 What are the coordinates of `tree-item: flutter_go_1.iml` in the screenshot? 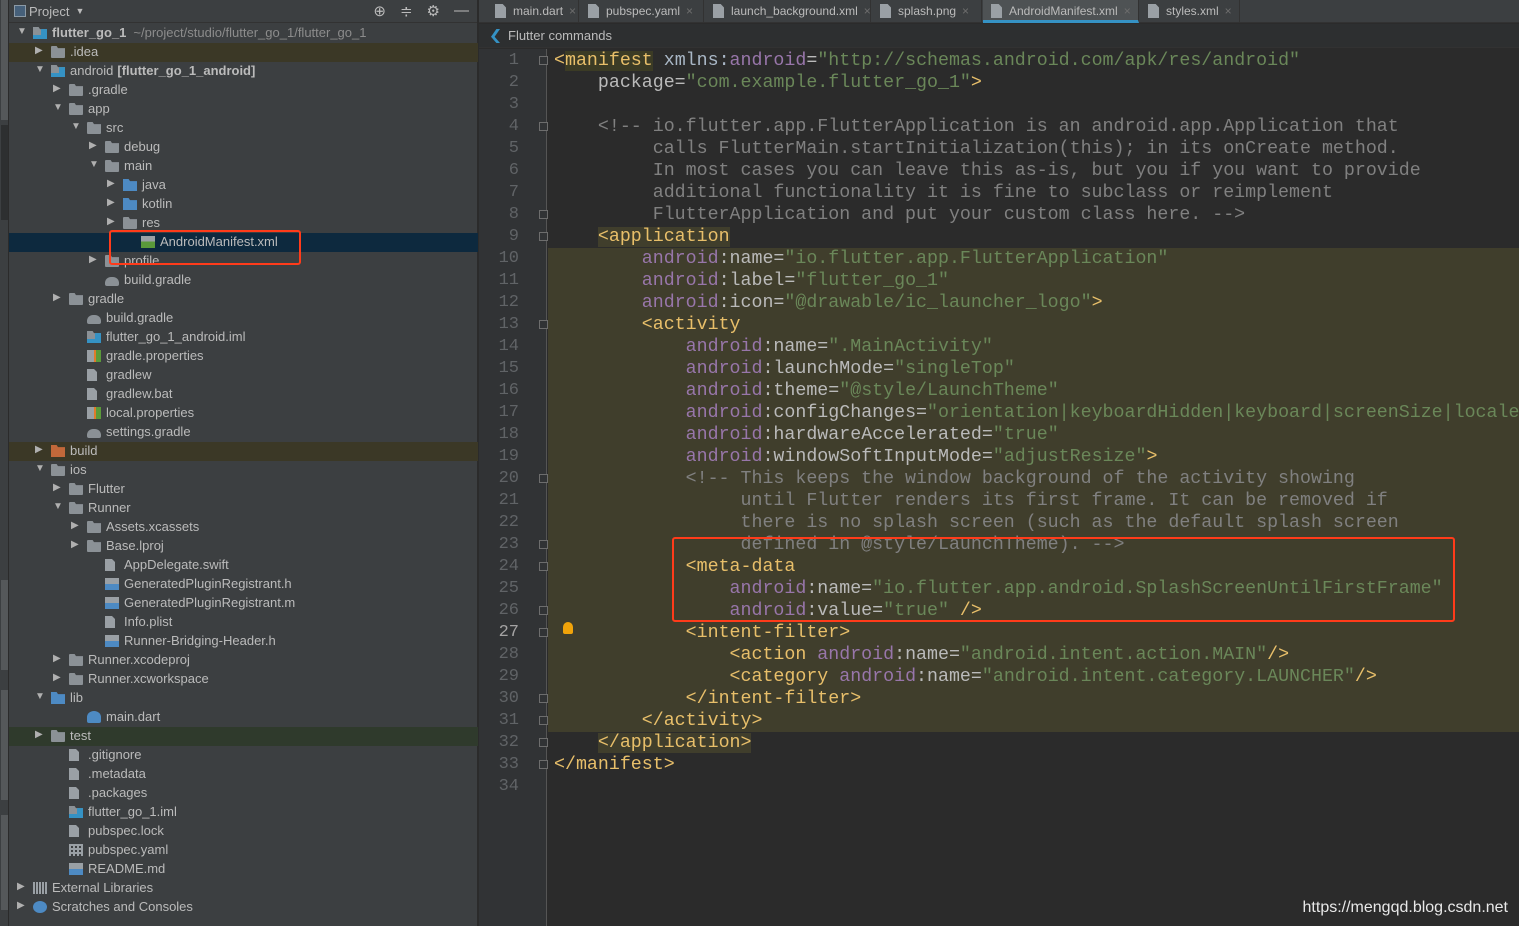 It's located at (243, 812).